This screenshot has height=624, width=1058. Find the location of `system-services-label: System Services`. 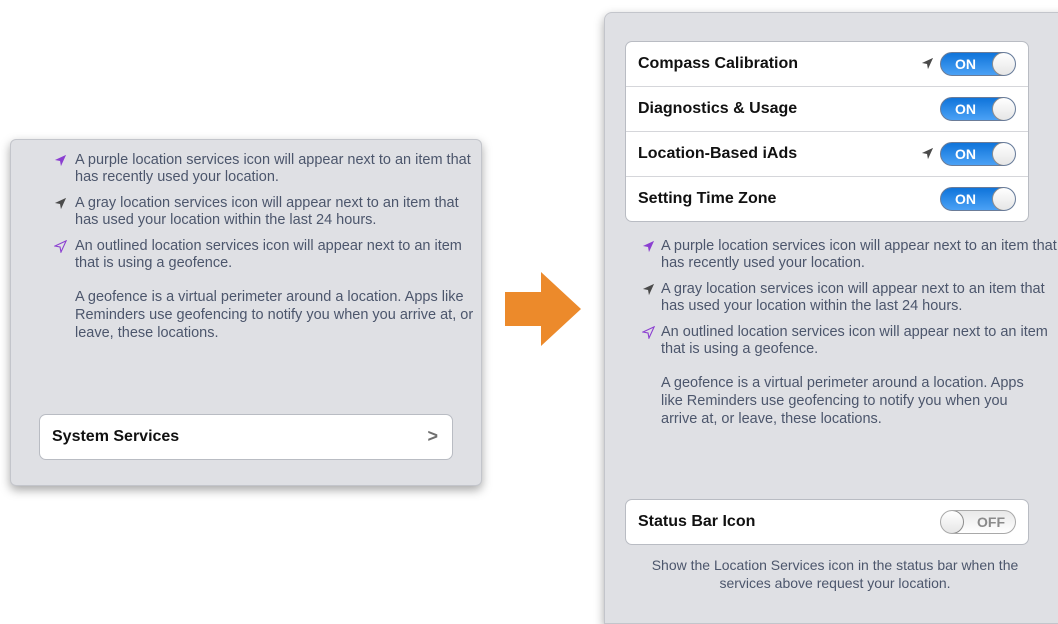

system-services-label: System Services is located at coordinates (116, 436).